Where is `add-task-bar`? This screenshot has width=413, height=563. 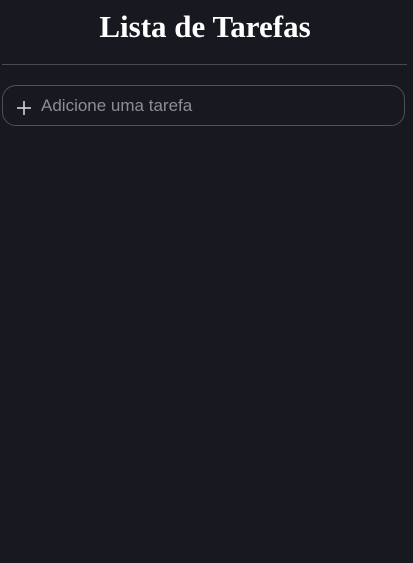 add-task-bar is located at coordinates (203, 105).